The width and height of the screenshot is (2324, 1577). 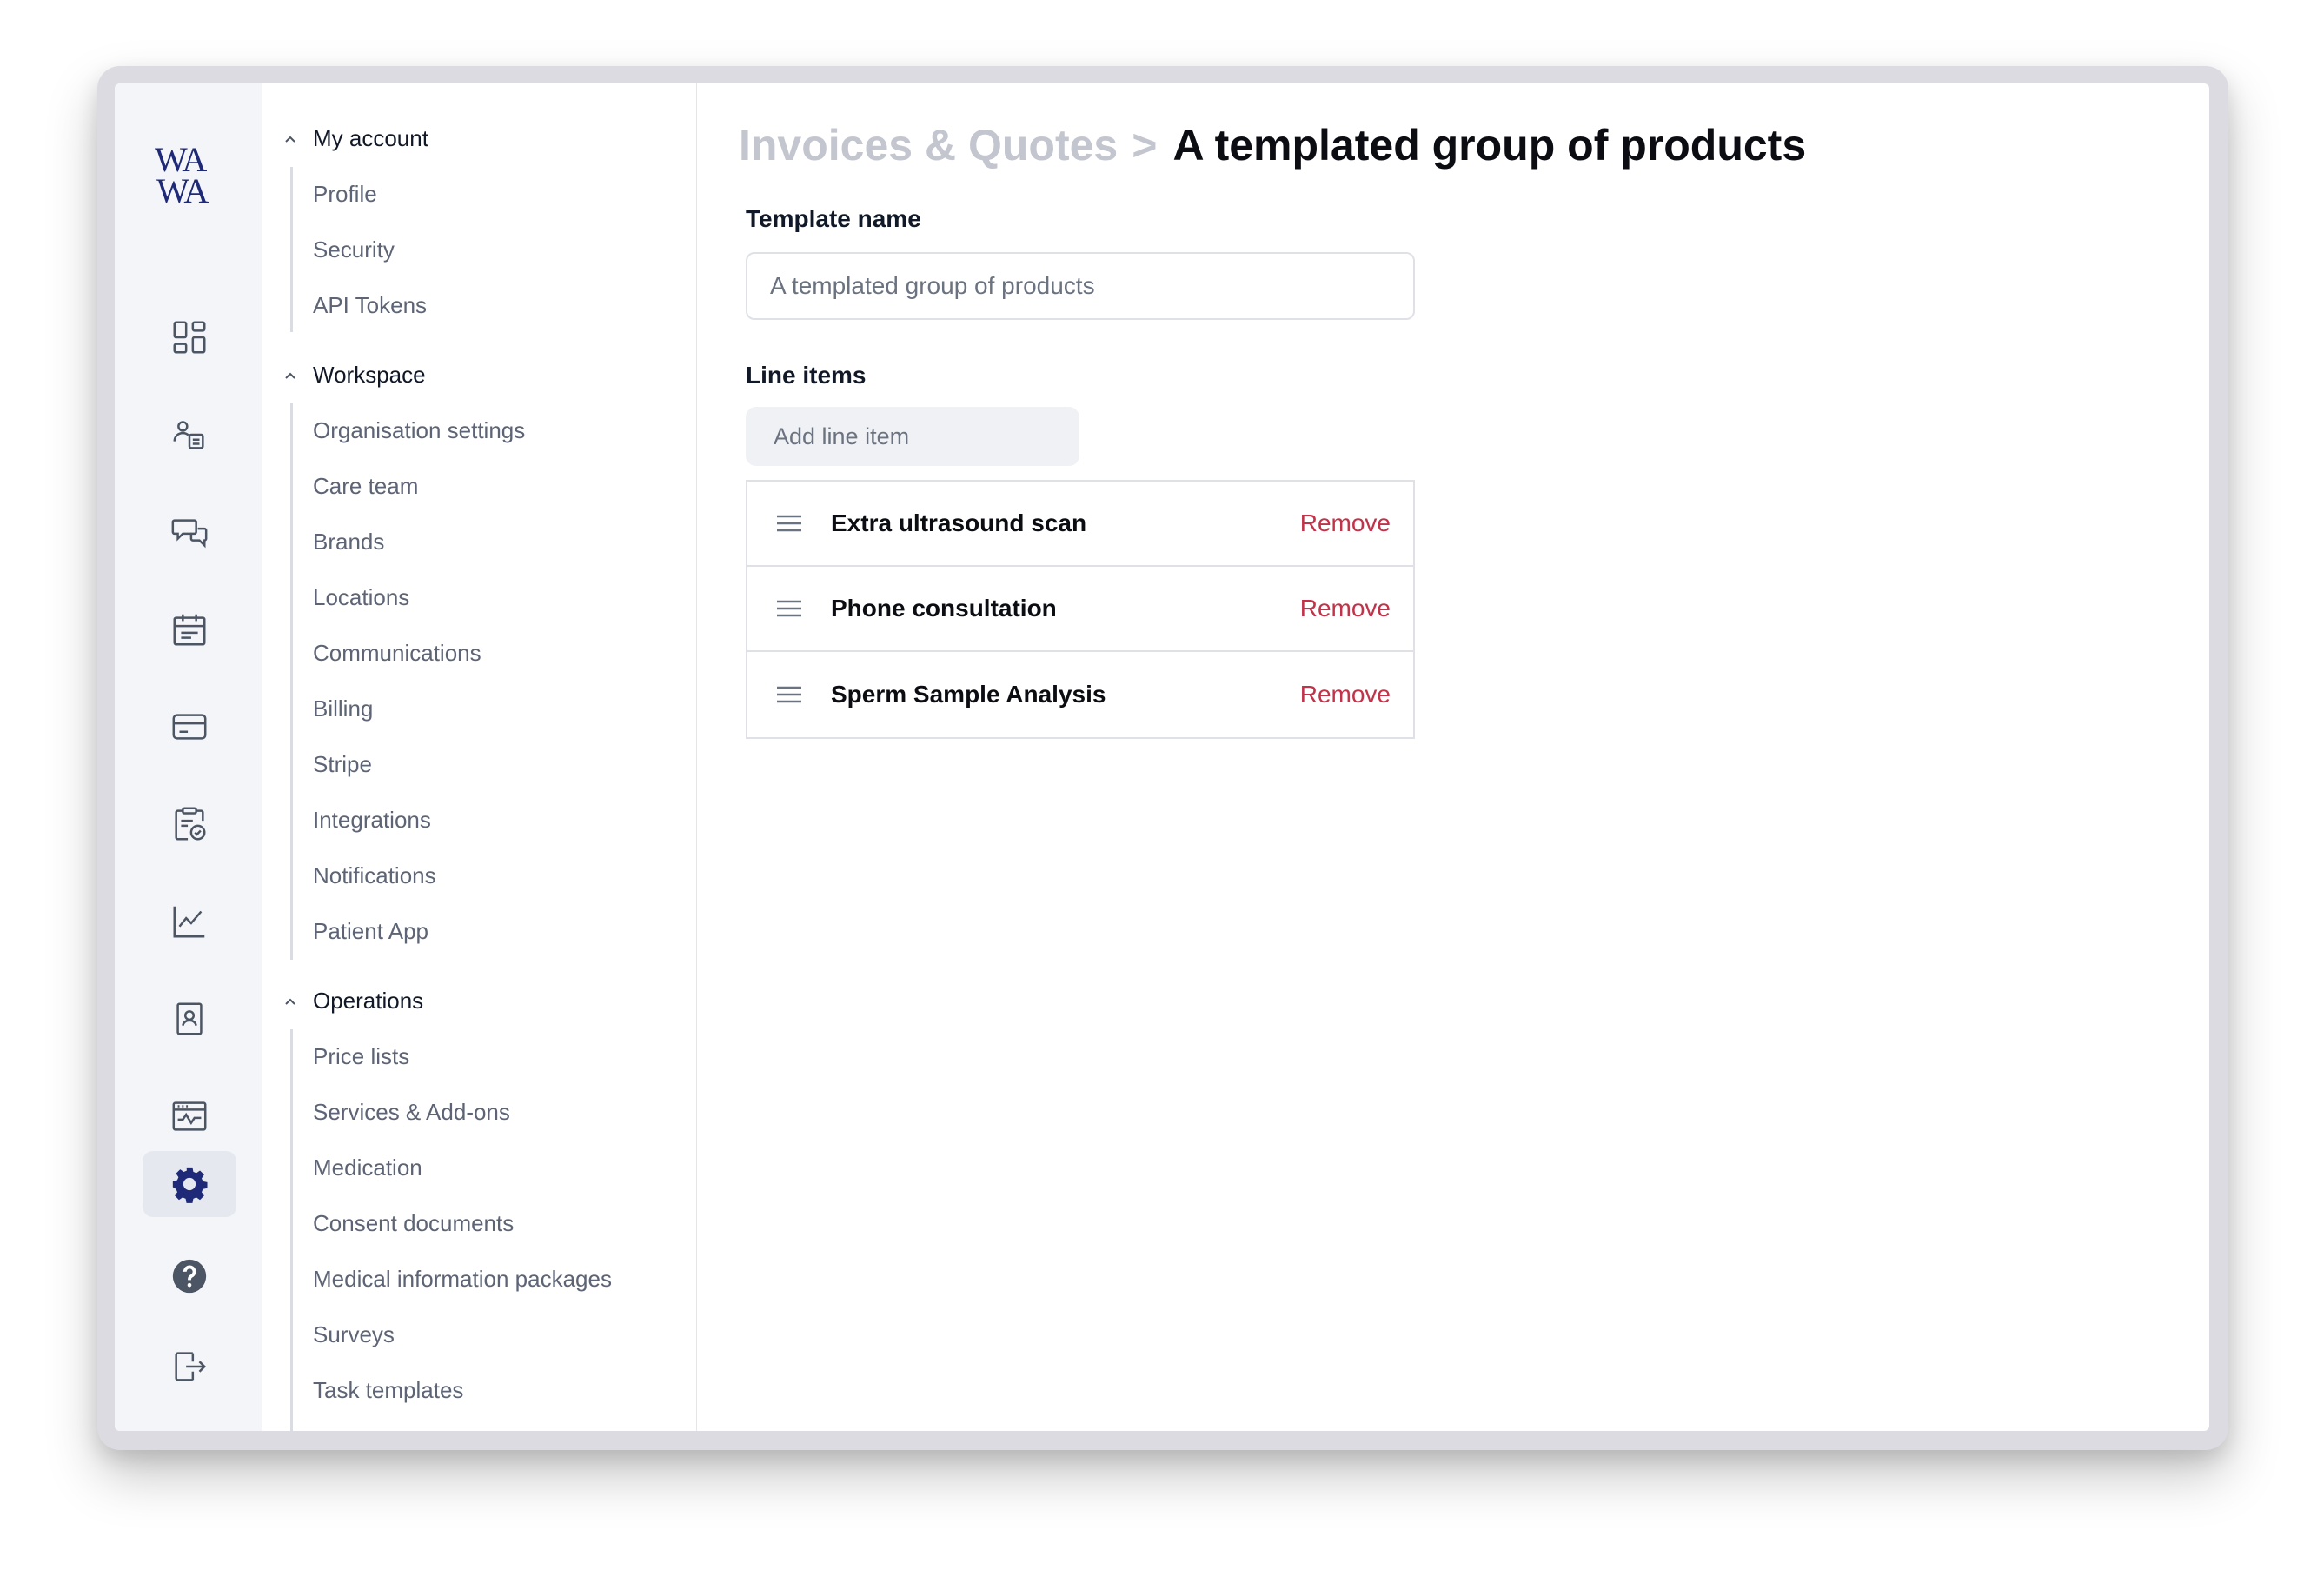 I want to click on nav-item-consent-documents: Consent documents, so click(x=414, y=1223).